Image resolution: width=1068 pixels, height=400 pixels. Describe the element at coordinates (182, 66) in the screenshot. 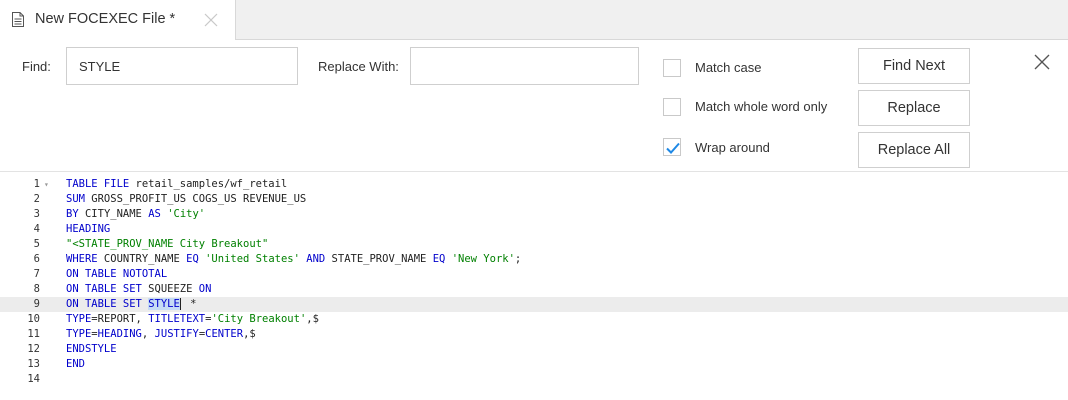

I see `find-input` at that location.